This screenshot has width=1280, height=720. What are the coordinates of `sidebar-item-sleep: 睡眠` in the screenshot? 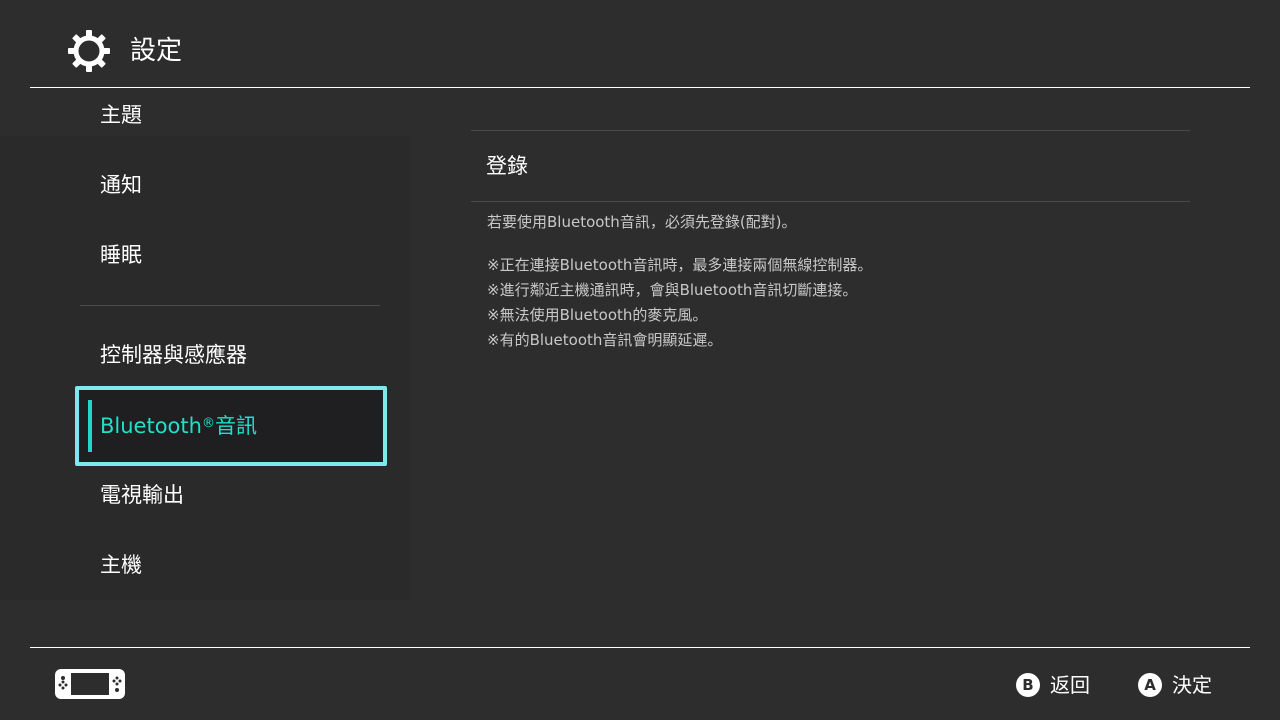 It's located at (121, 255).